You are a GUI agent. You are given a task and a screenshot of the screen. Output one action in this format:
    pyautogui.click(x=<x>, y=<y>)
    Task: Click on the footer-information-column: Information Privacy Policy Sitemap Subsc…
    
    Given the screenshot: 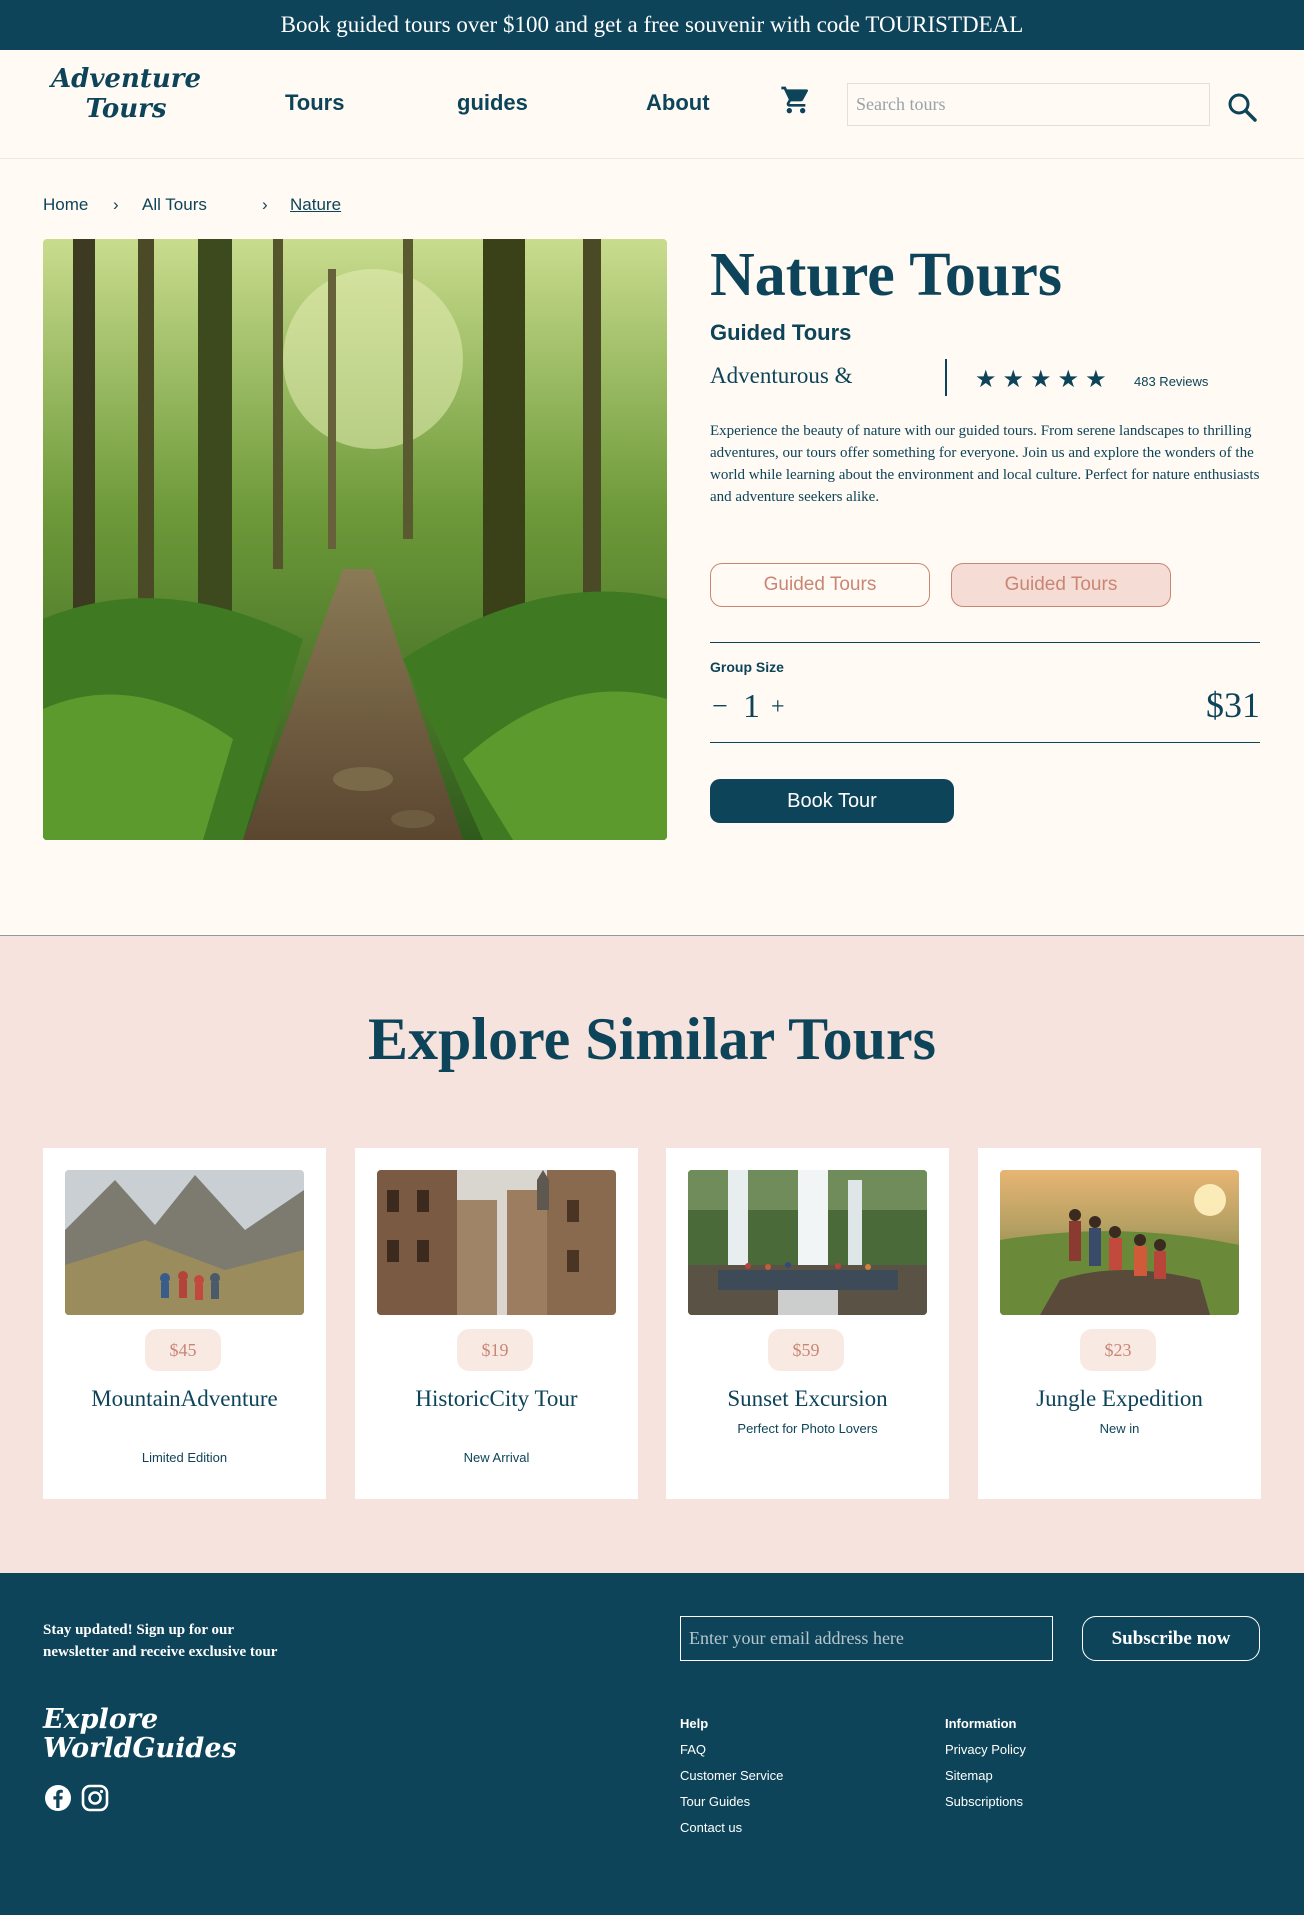 What is the action you would take?
    pyautogui.click(x=985, y=1768)
    